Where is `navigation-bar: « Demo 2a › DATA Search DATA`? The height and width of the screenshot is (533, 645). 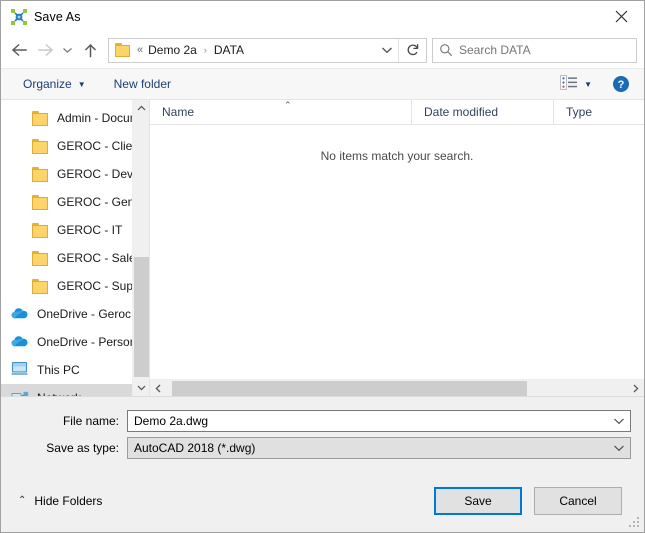
navigation-bar: « Demo 2a › DATA Search DATA is located at coordinates (322, 50).